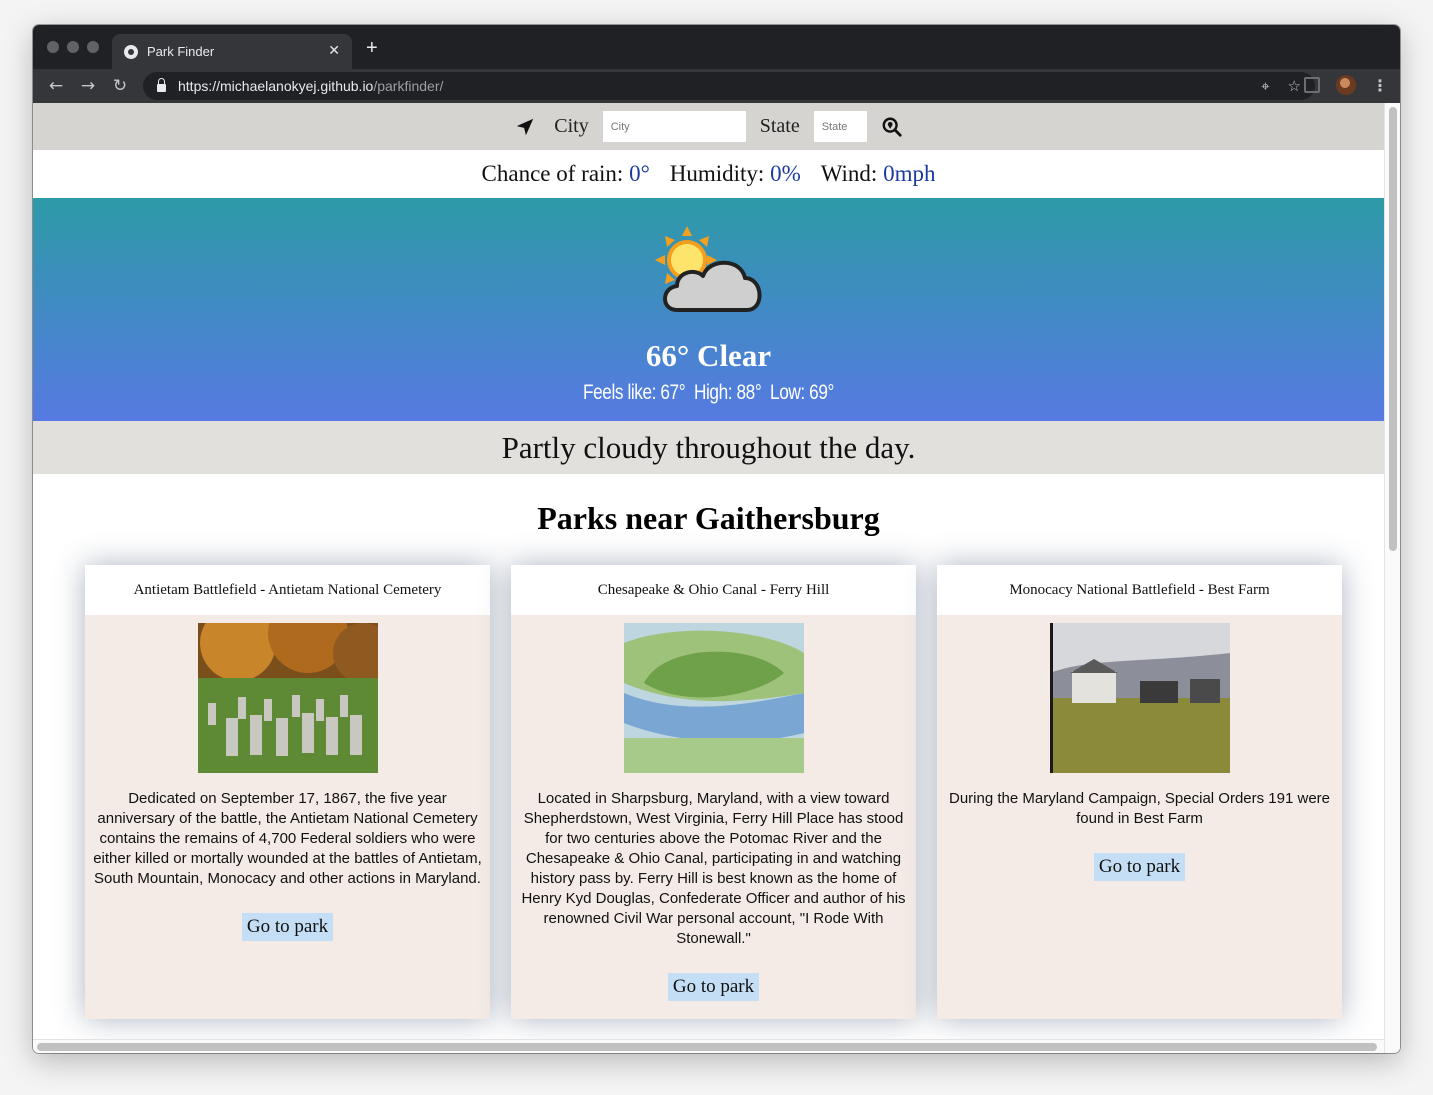 The height and width of the screenshot is (1095, 1433). Describe the element at coordinates (1392, 578) in the screenshot. I see `vertical-scrollbar` at that location.